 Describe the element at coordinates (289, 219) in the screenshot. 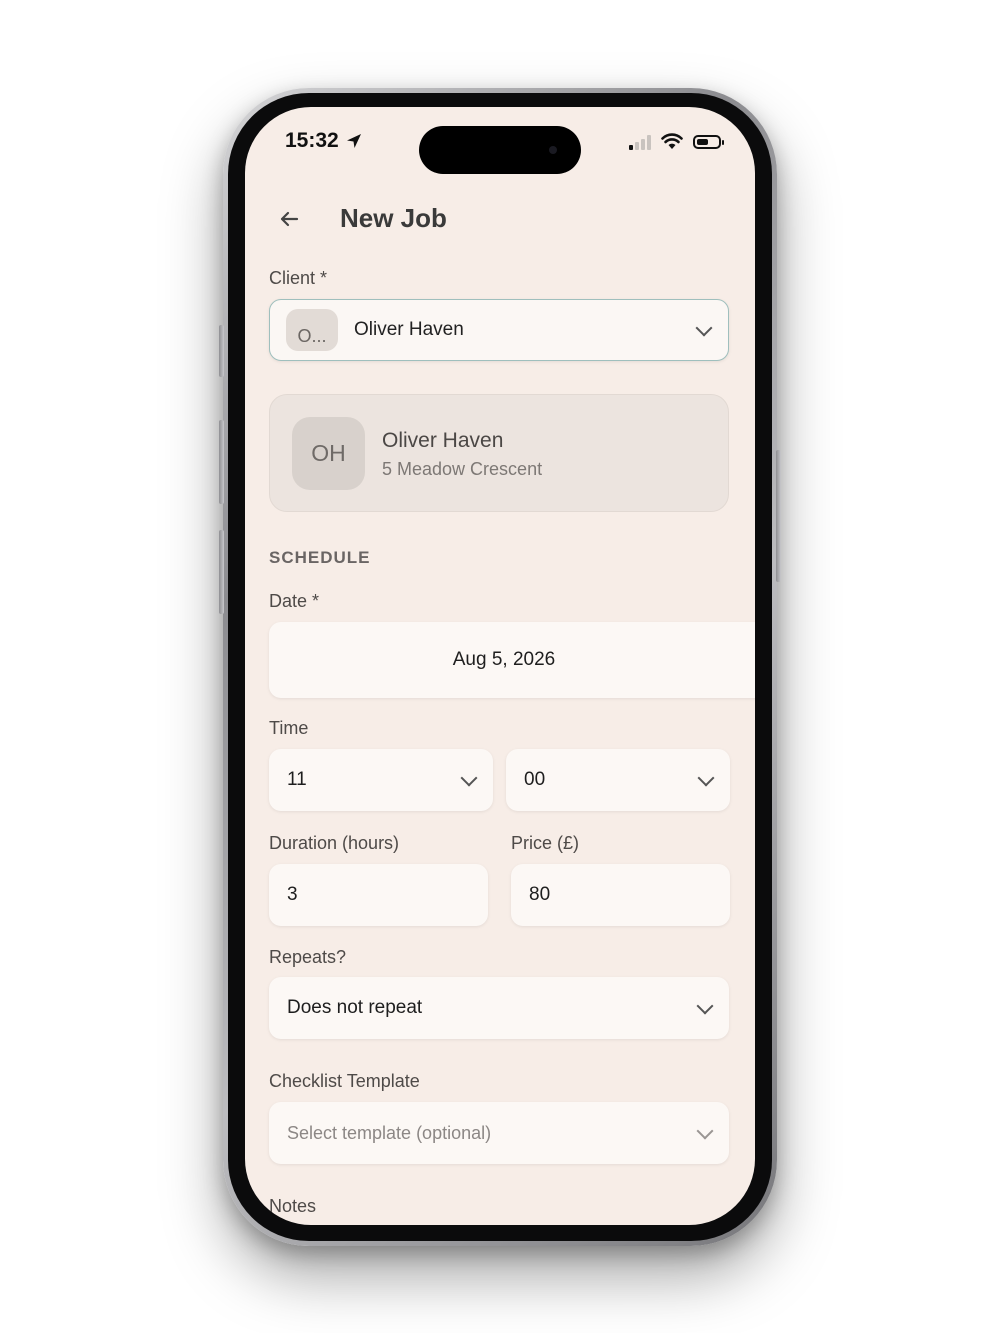

I see `back-arrow-icon` at that location.